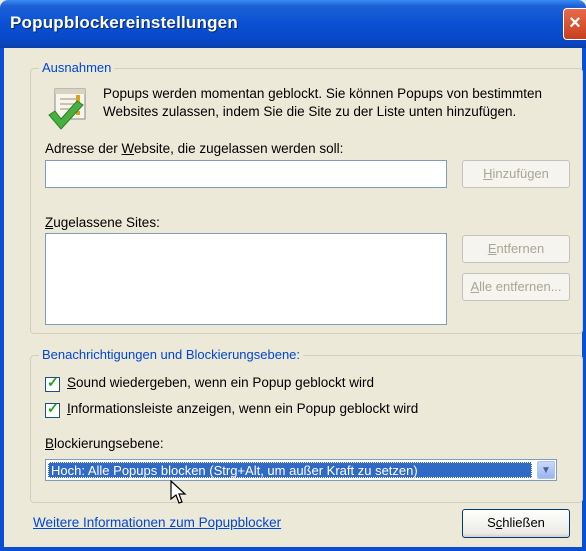 Image resolution: width=586 pixels, height=551 pixels. I want to click on window-frame-left, so click(2, 299).